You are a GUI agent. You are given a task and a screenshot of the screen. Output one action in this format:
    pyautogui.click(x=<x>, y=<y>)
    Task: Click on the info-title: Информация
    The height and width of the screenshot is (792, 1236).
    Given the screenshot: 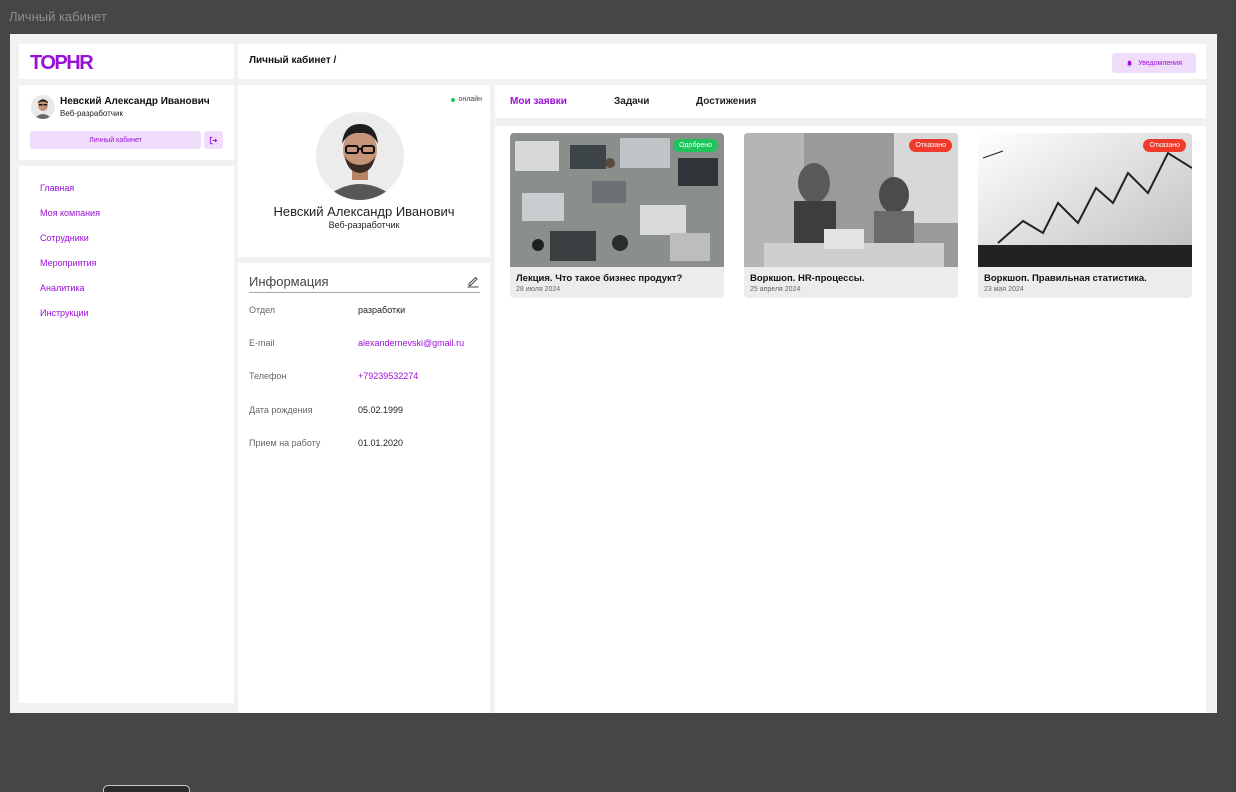 What is the action you would take?
    pyautogui.click(x=289, y=281)
    